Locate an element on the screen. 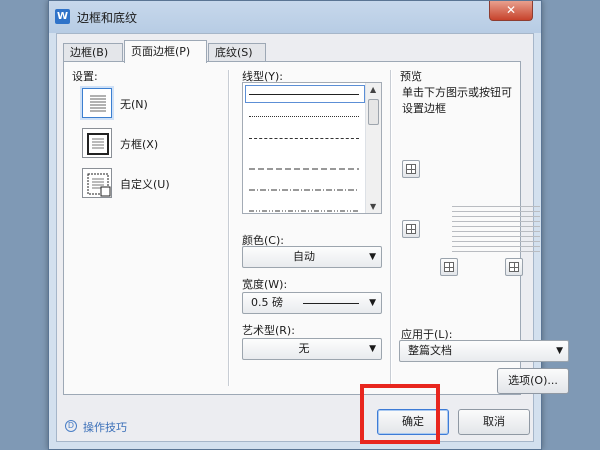 The image size is (600, 450). color-dropdown: 自动 ▼ is located at coordinates (312, 257).